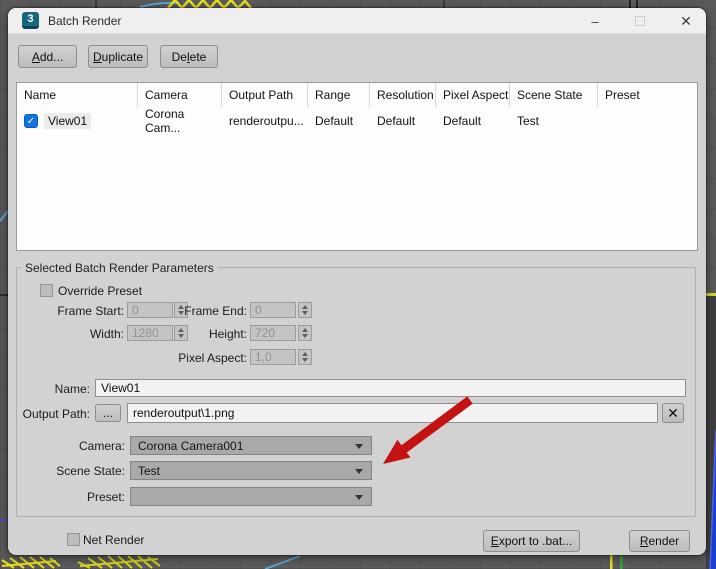  What do you see at coordinates (189, 56) in the screenshot?
I see `delete-button: De l ete` at bounding box center [189, 56].